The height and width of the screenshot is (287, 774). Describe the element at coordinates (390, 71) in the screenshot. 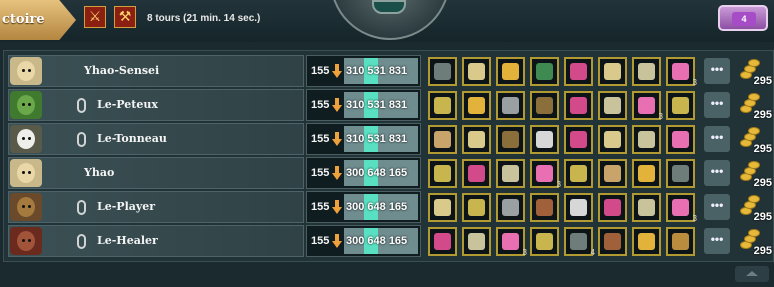

I see `player-row: Yhao-Sensei 155 310 531 831 3 ••• 295` at that location.